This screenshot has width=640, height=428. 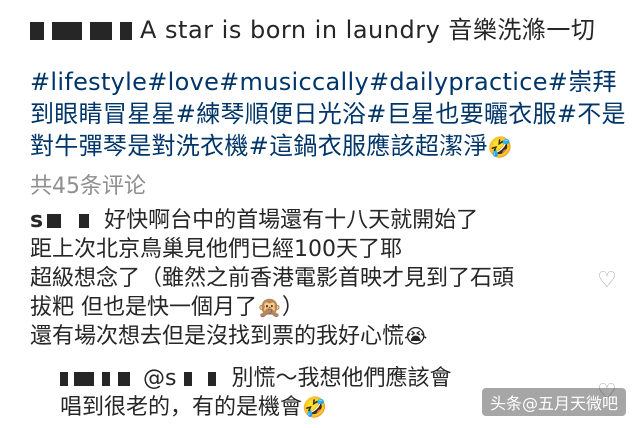 What do you see at coordinates (269, 307) in the screenshot?
I see `speak-no-evil-emoji: 🙊` at bounding box center [269, 307].